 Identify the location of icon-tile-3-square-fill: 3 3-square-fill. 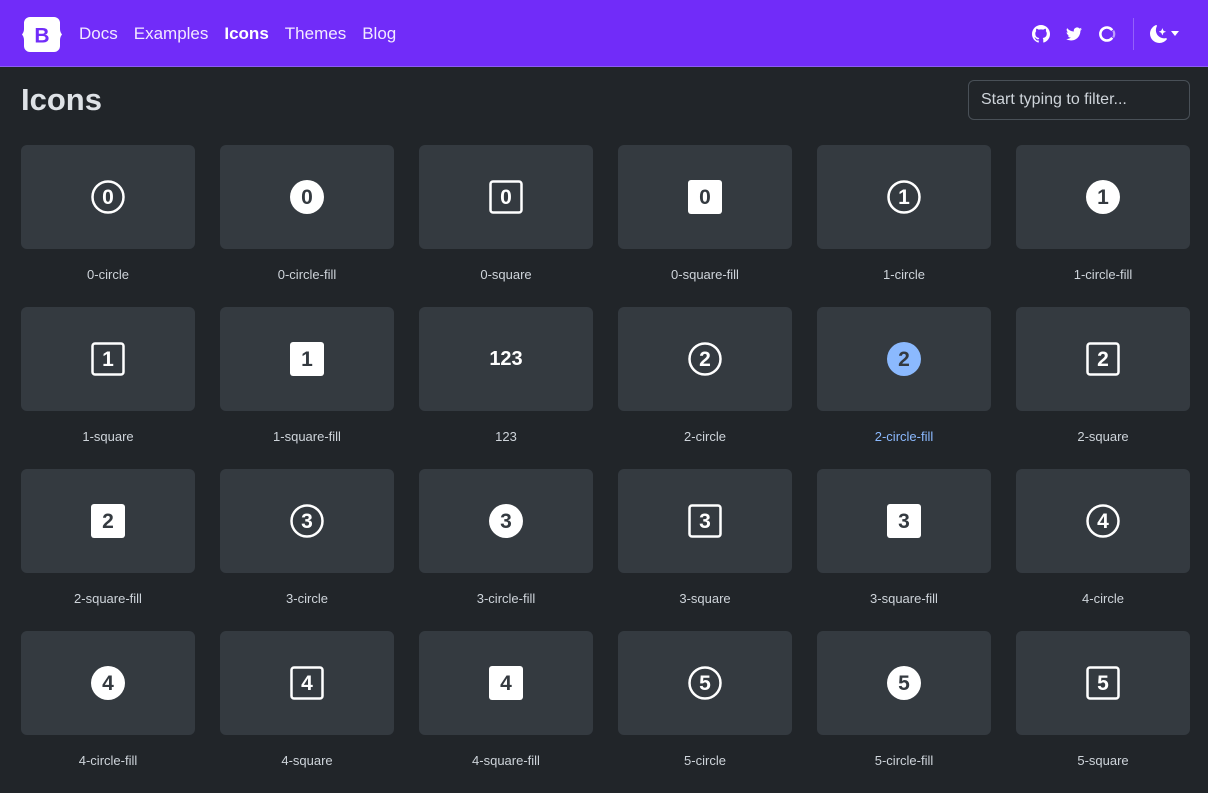
(904, 550).